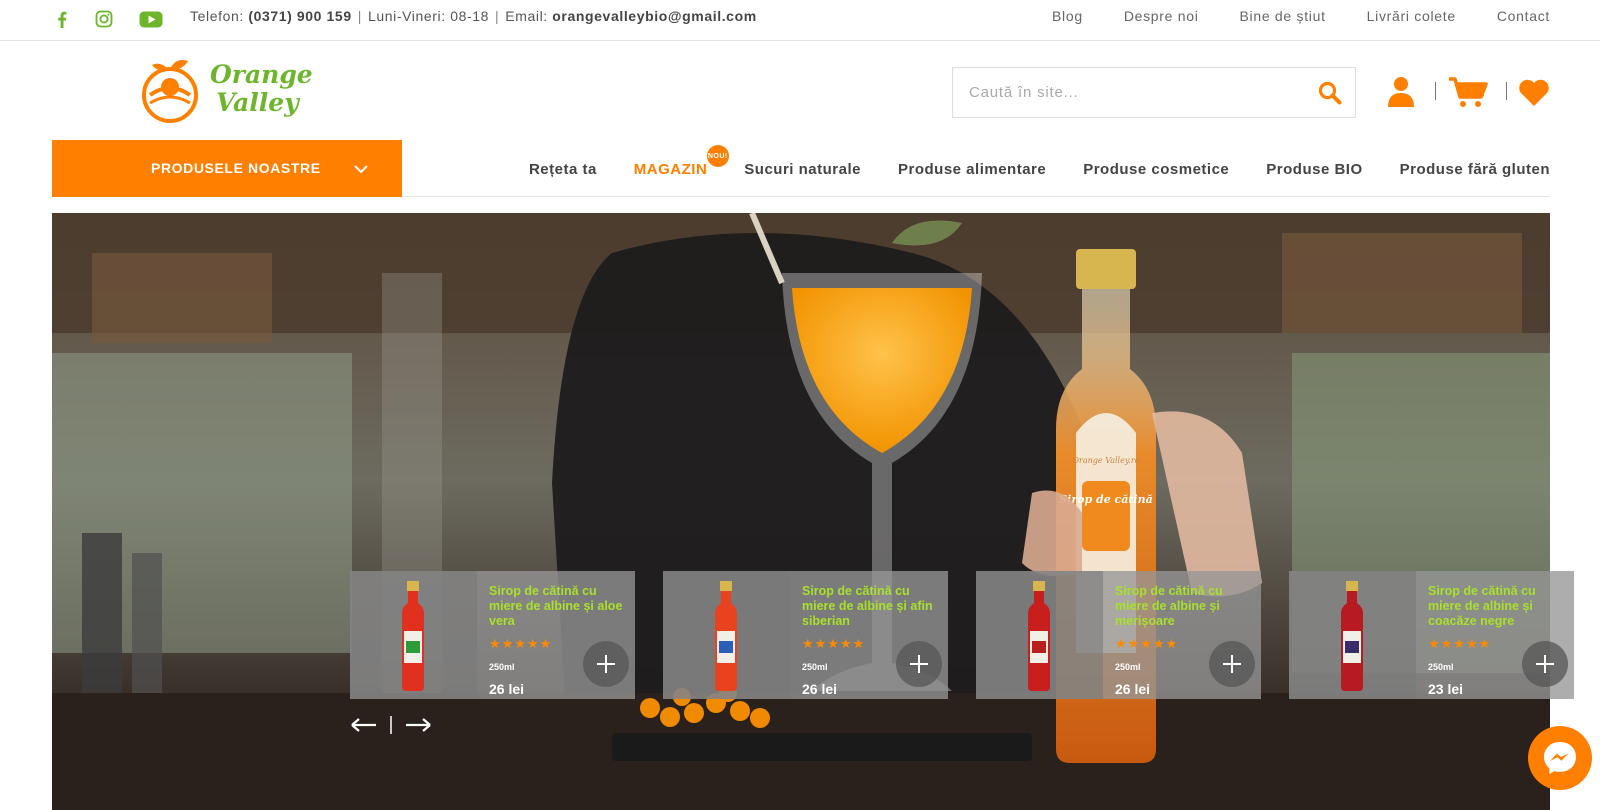 Image resolution: width=1600 pixels, height=810 pixels. What do you see at coordinates (361, 170) in the screenshot?
I see `chevron-down-icon` at bounding box center [361, 170].